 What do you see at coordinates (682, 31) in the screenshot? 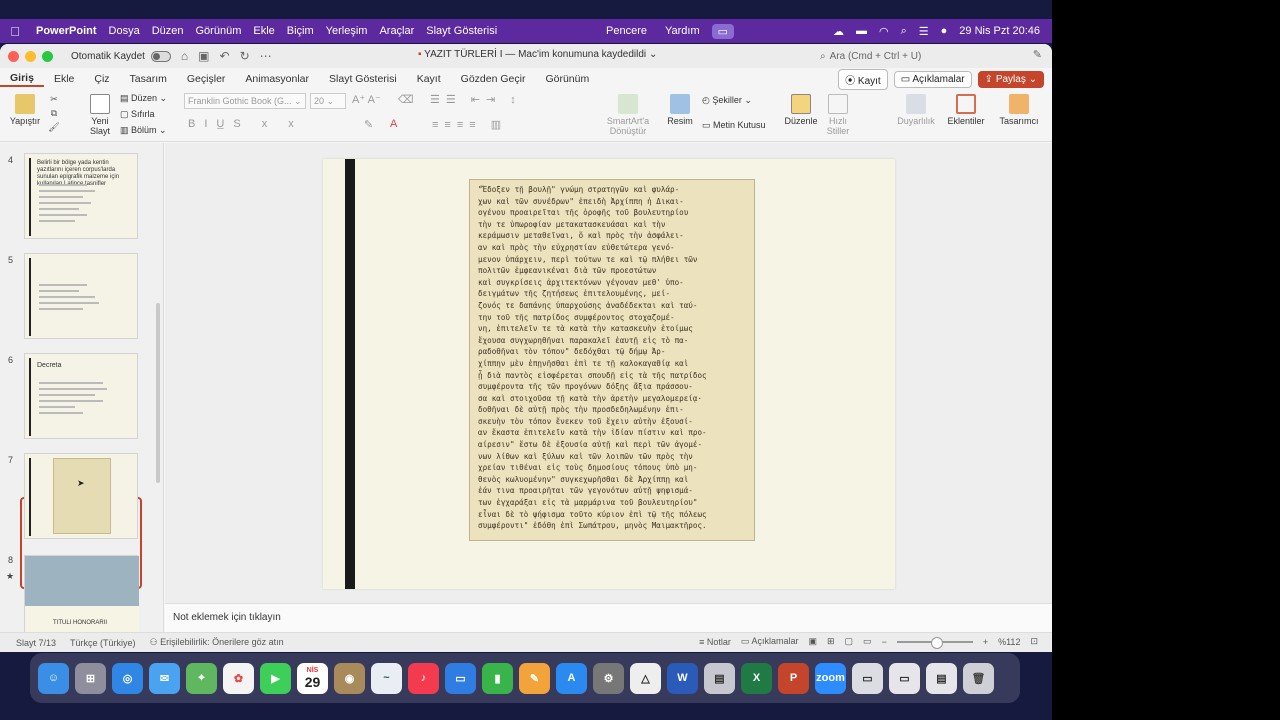
I see `menu-yardim: Yardım` at bounding box center [682, 31].